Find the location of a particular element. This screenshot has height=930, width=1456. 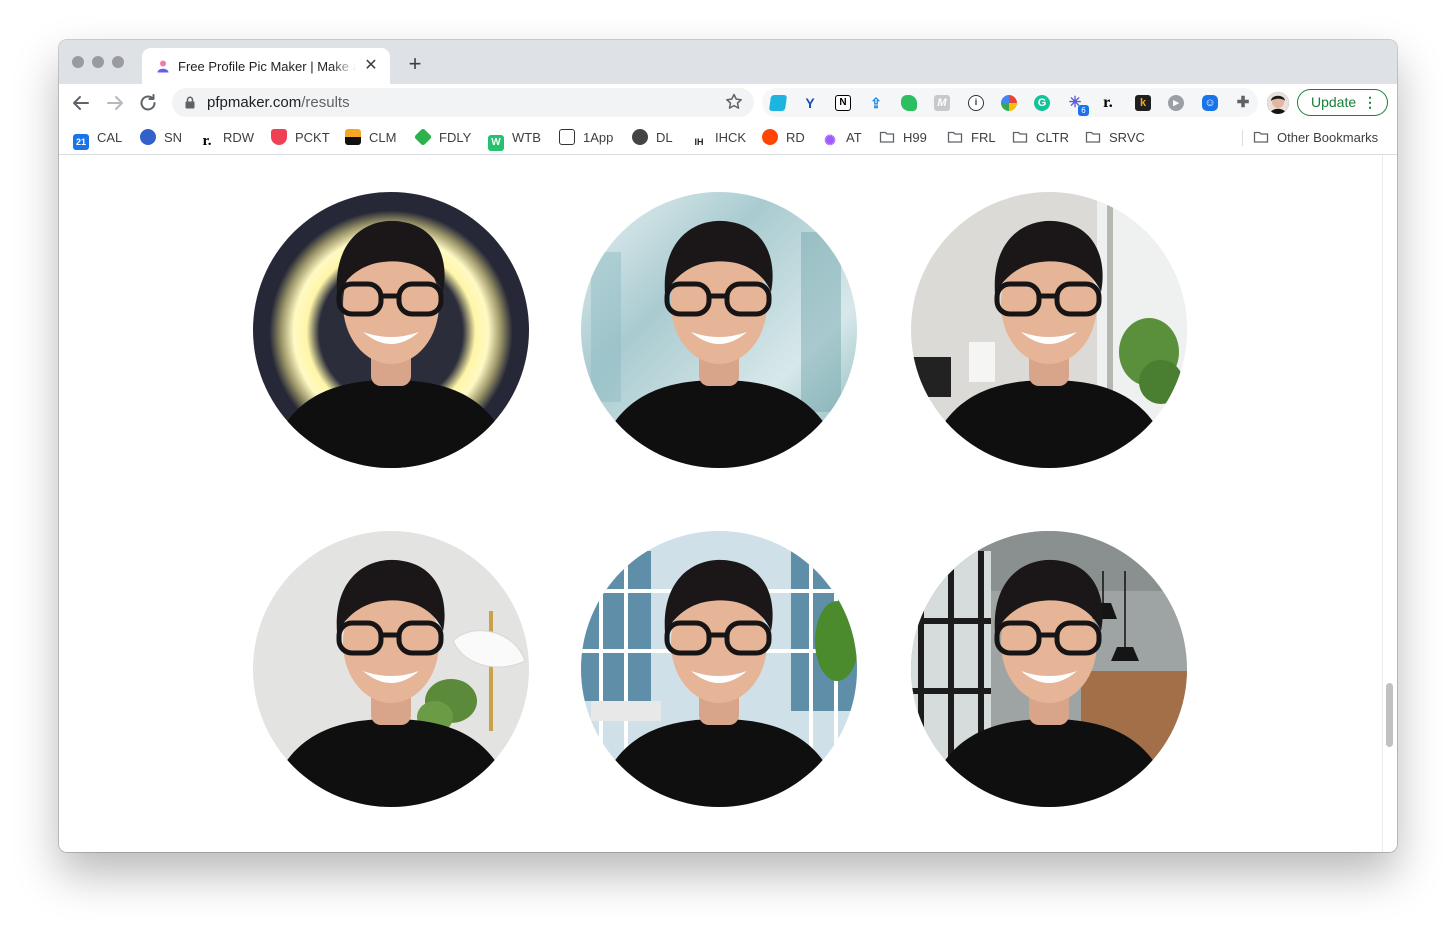

pfp-result-loft is located at coordinates (1049, 669).